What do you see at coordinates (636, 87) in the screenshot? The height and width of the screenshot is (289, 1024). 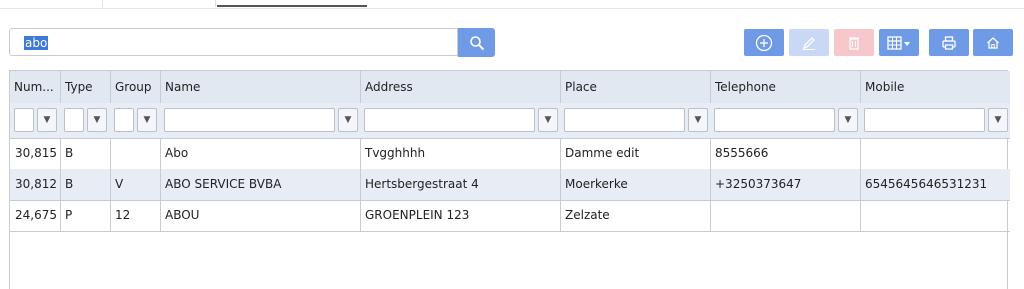 I see `column-header-place: Place` at bounding box center [636, 87].